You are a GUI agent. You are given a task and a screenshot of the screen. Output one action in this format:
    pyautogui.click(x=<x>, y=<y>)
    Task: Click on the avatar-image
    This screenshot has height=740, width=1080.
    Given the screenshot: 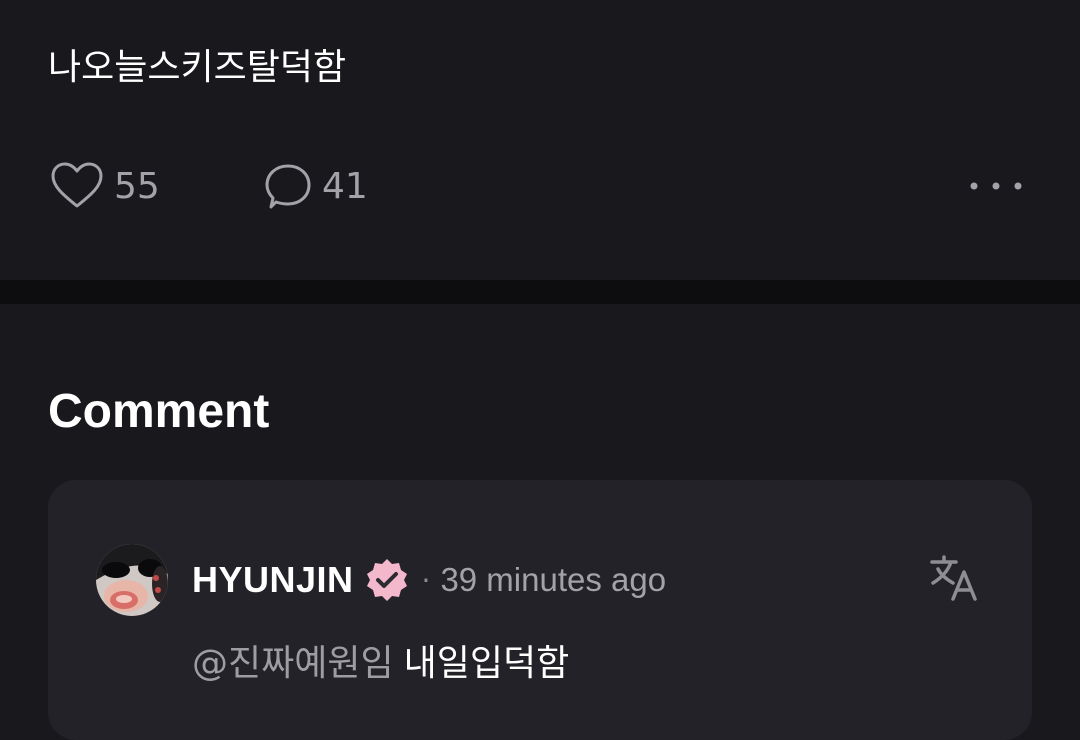 What is the action you would take?
    pyautogui.click(x=132, y=580)
    